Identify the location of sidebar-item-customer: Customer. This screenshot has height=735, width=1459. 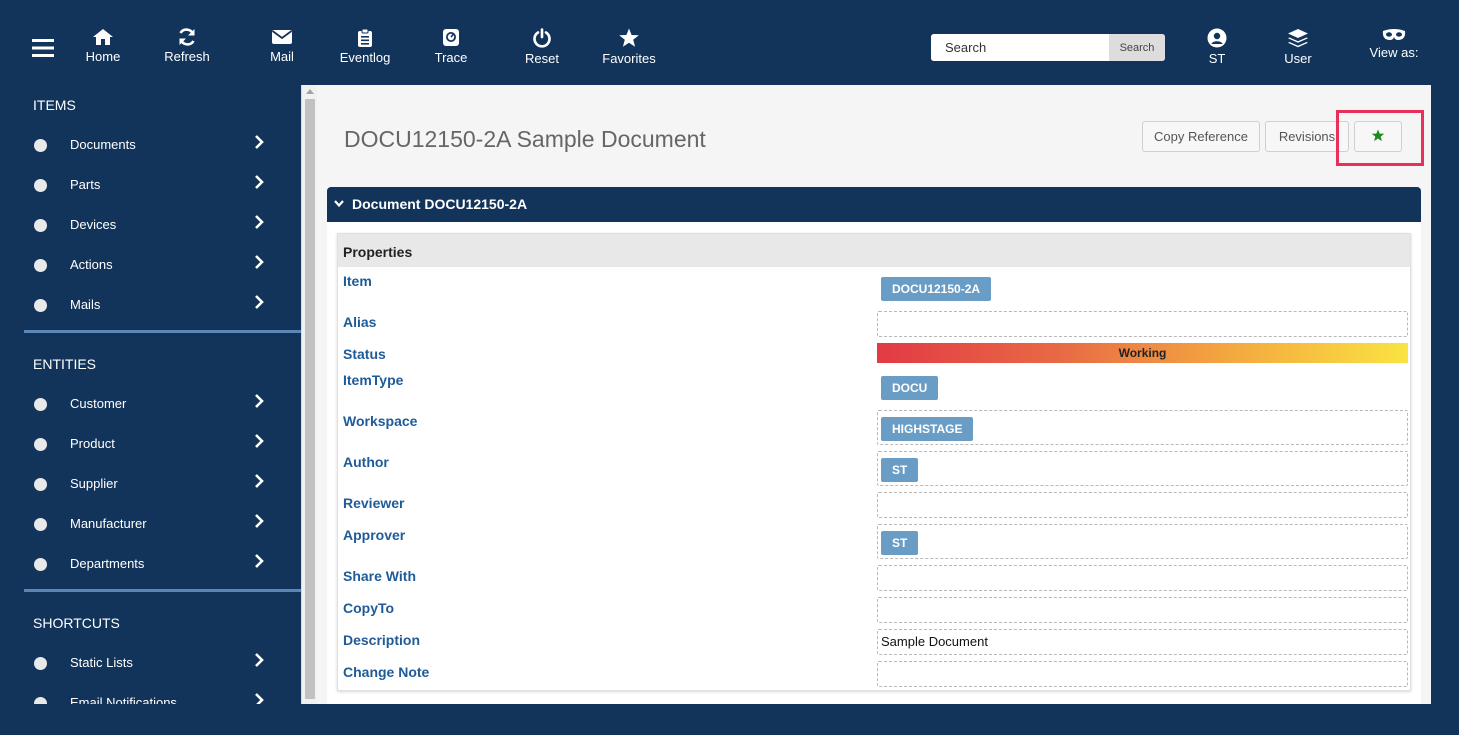
(162, 403).